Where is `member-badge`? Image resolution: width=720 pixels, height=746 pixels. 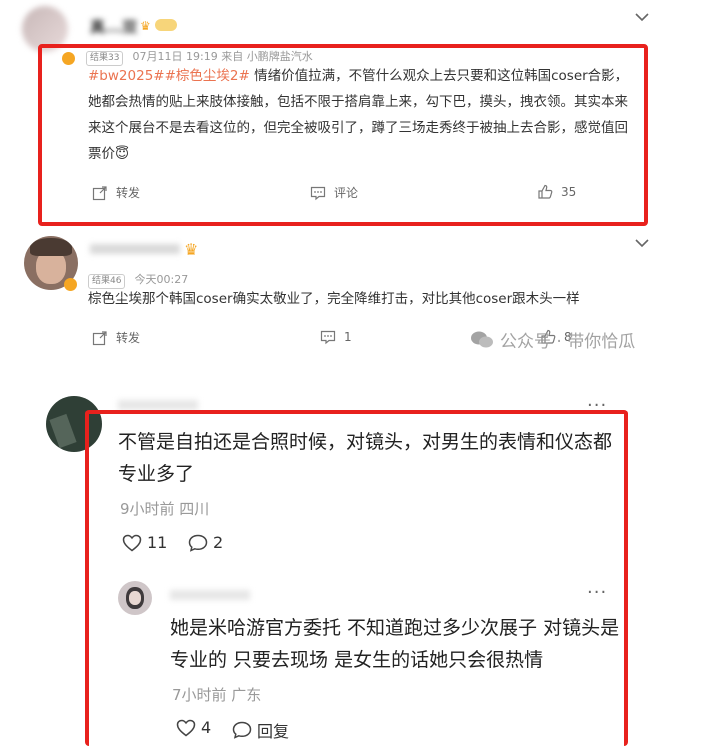
member-badge is located at coordinates (166, 25).